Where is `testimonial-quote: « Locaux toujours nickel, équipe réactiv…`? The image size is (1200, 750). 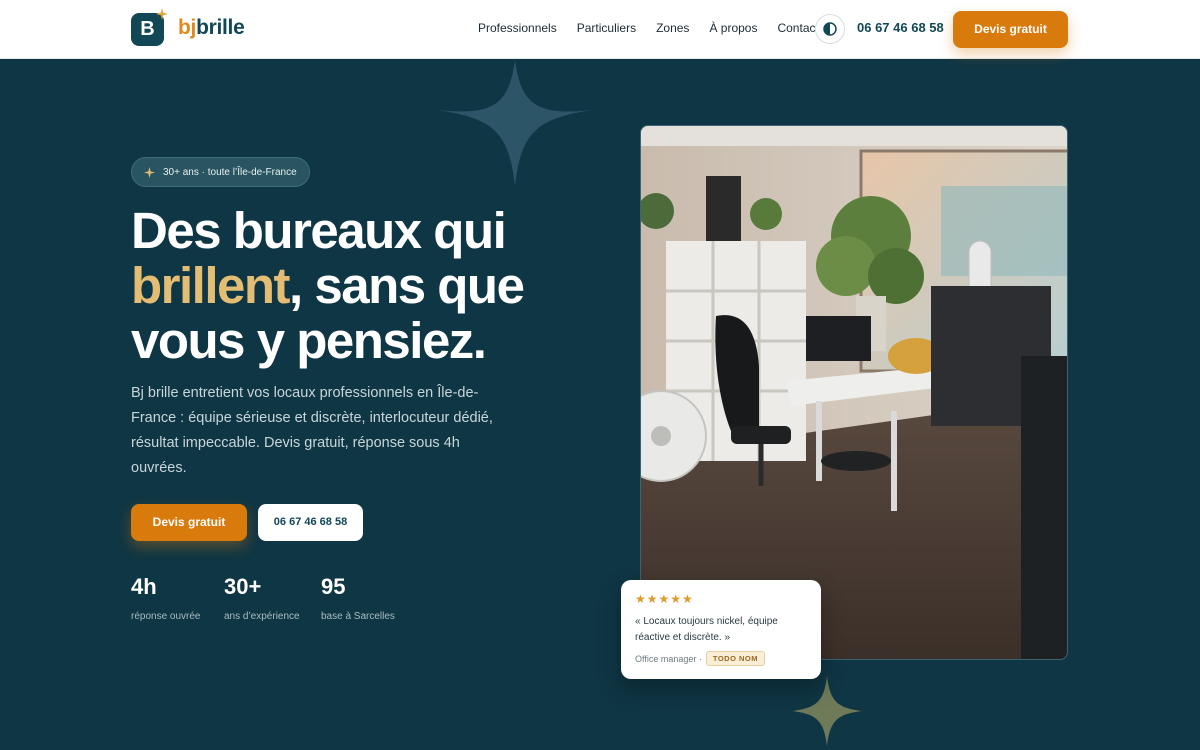
testimonial-quote: « Locaux toujours nickel, équipe réactiv… is located at coordinates (706, 629).